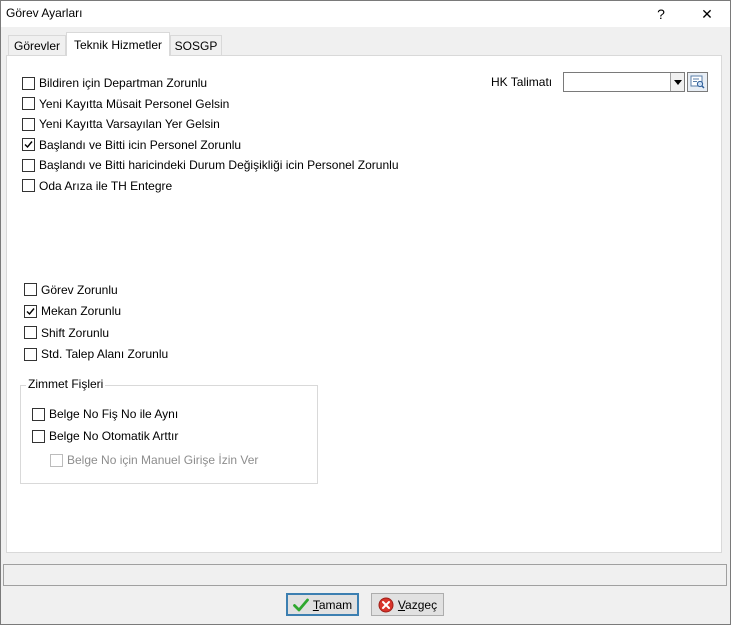 The height and width of the screenshot is (625, 731). I want to click on option-musait-personel: Yeni Kayıtta Müsait Personel Gelsin, so click(210, 104).